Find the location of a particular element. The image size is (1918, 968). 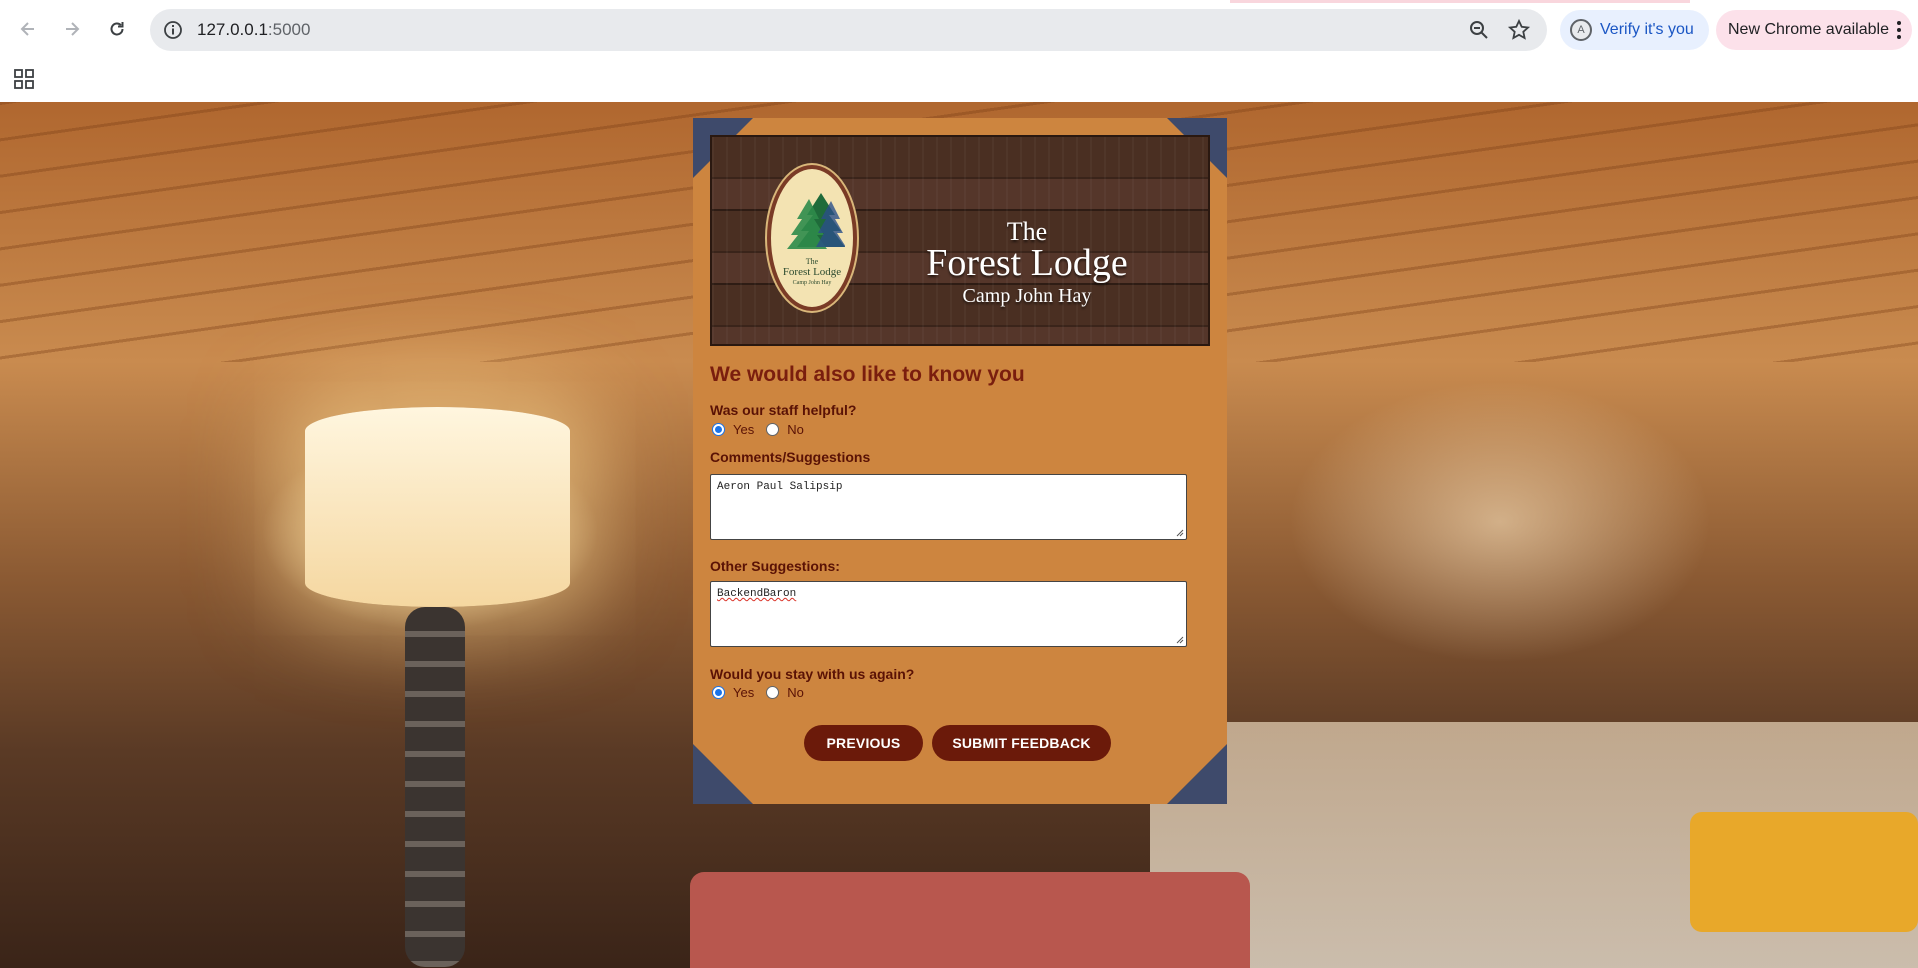

background-armchair is located at coordinates (1804, 872).